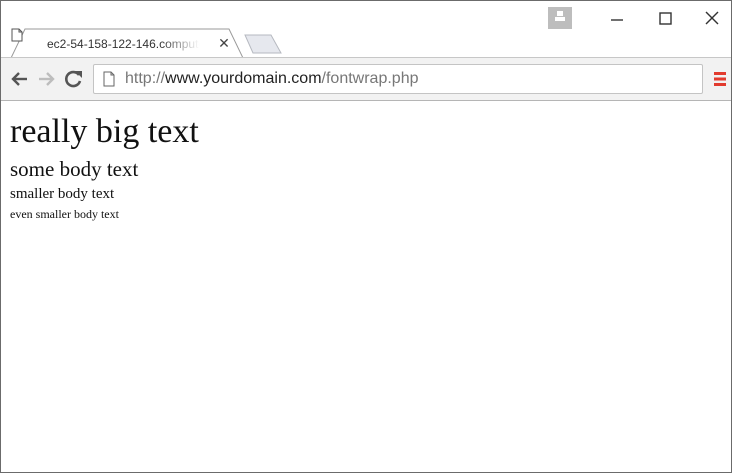 This screenshot has height=473, width=732. I want to click on toolbar: http://www.yourdomain.com/fontwrap.php, so click(366, 79).